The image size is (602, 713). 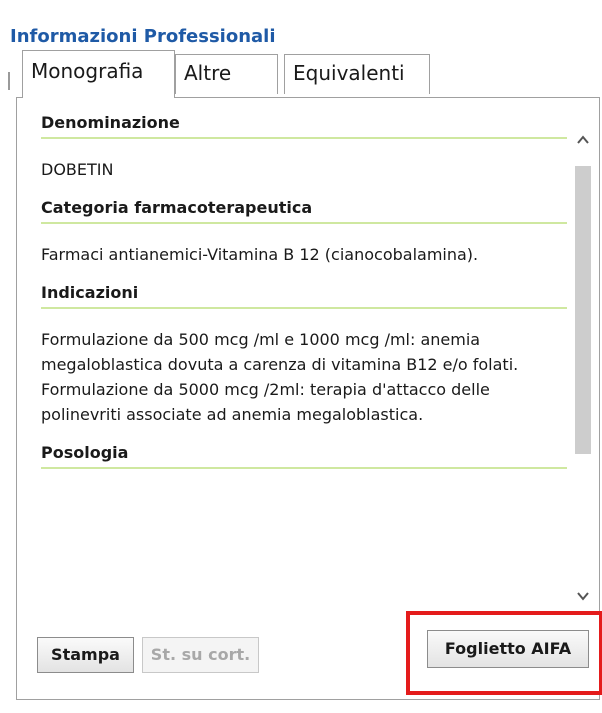 What do you see at coordinates (77, 169) in the screenshot?
I see `text-denominazione: DOBETIN` at bounding box center [77, 169].